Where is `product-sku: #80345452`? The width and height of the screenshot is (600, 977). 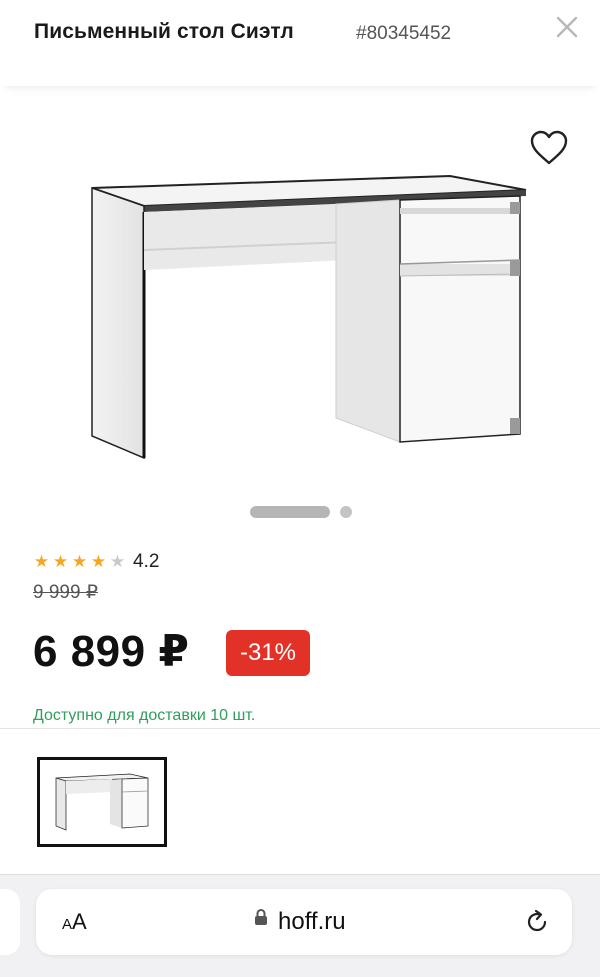
product-sku: #80345452 is located at coordinates (404, 33).